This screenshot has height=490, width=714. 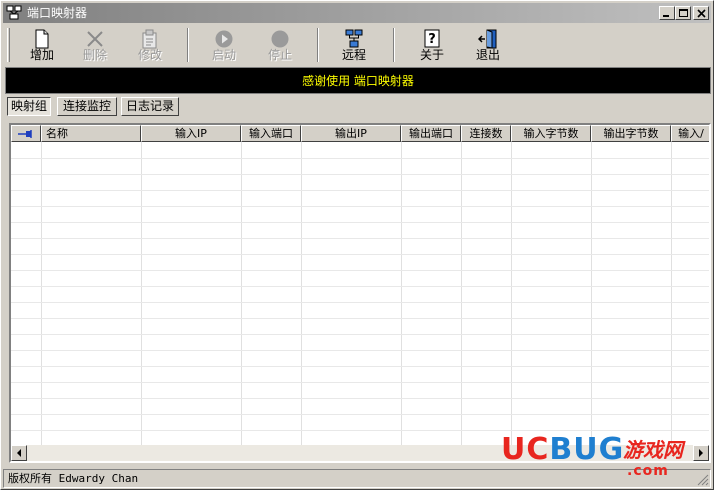 I want to click on column-header-output-bytes: 输出字节数, so click(x=631, y=133).